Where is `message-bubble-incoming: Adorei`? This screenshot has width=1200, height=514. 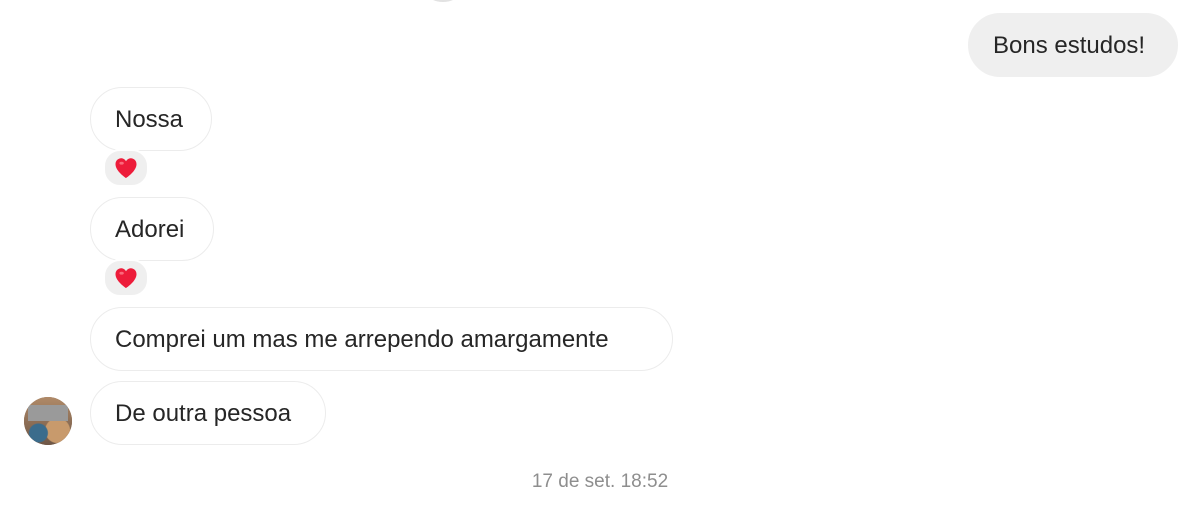 message-bubble-incoming: Adorei is located at coordinates (152, 229).